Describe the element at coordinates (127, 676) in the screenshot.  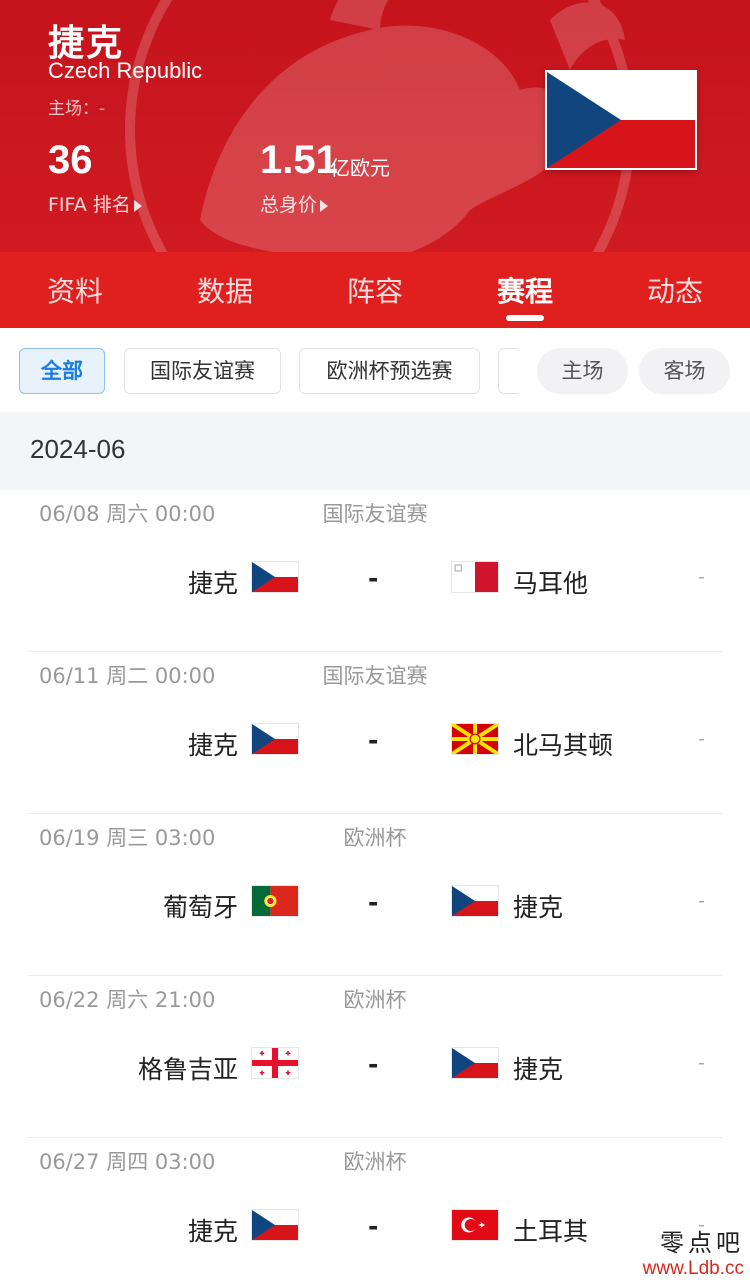
I see `match-datetime: 06/11 周二 00:00` at that location.